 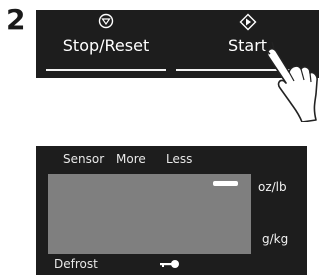 What do you see at coordinates (247, 22) in the screenshot?
I see `start-icon` at bounding box center [247, 22].